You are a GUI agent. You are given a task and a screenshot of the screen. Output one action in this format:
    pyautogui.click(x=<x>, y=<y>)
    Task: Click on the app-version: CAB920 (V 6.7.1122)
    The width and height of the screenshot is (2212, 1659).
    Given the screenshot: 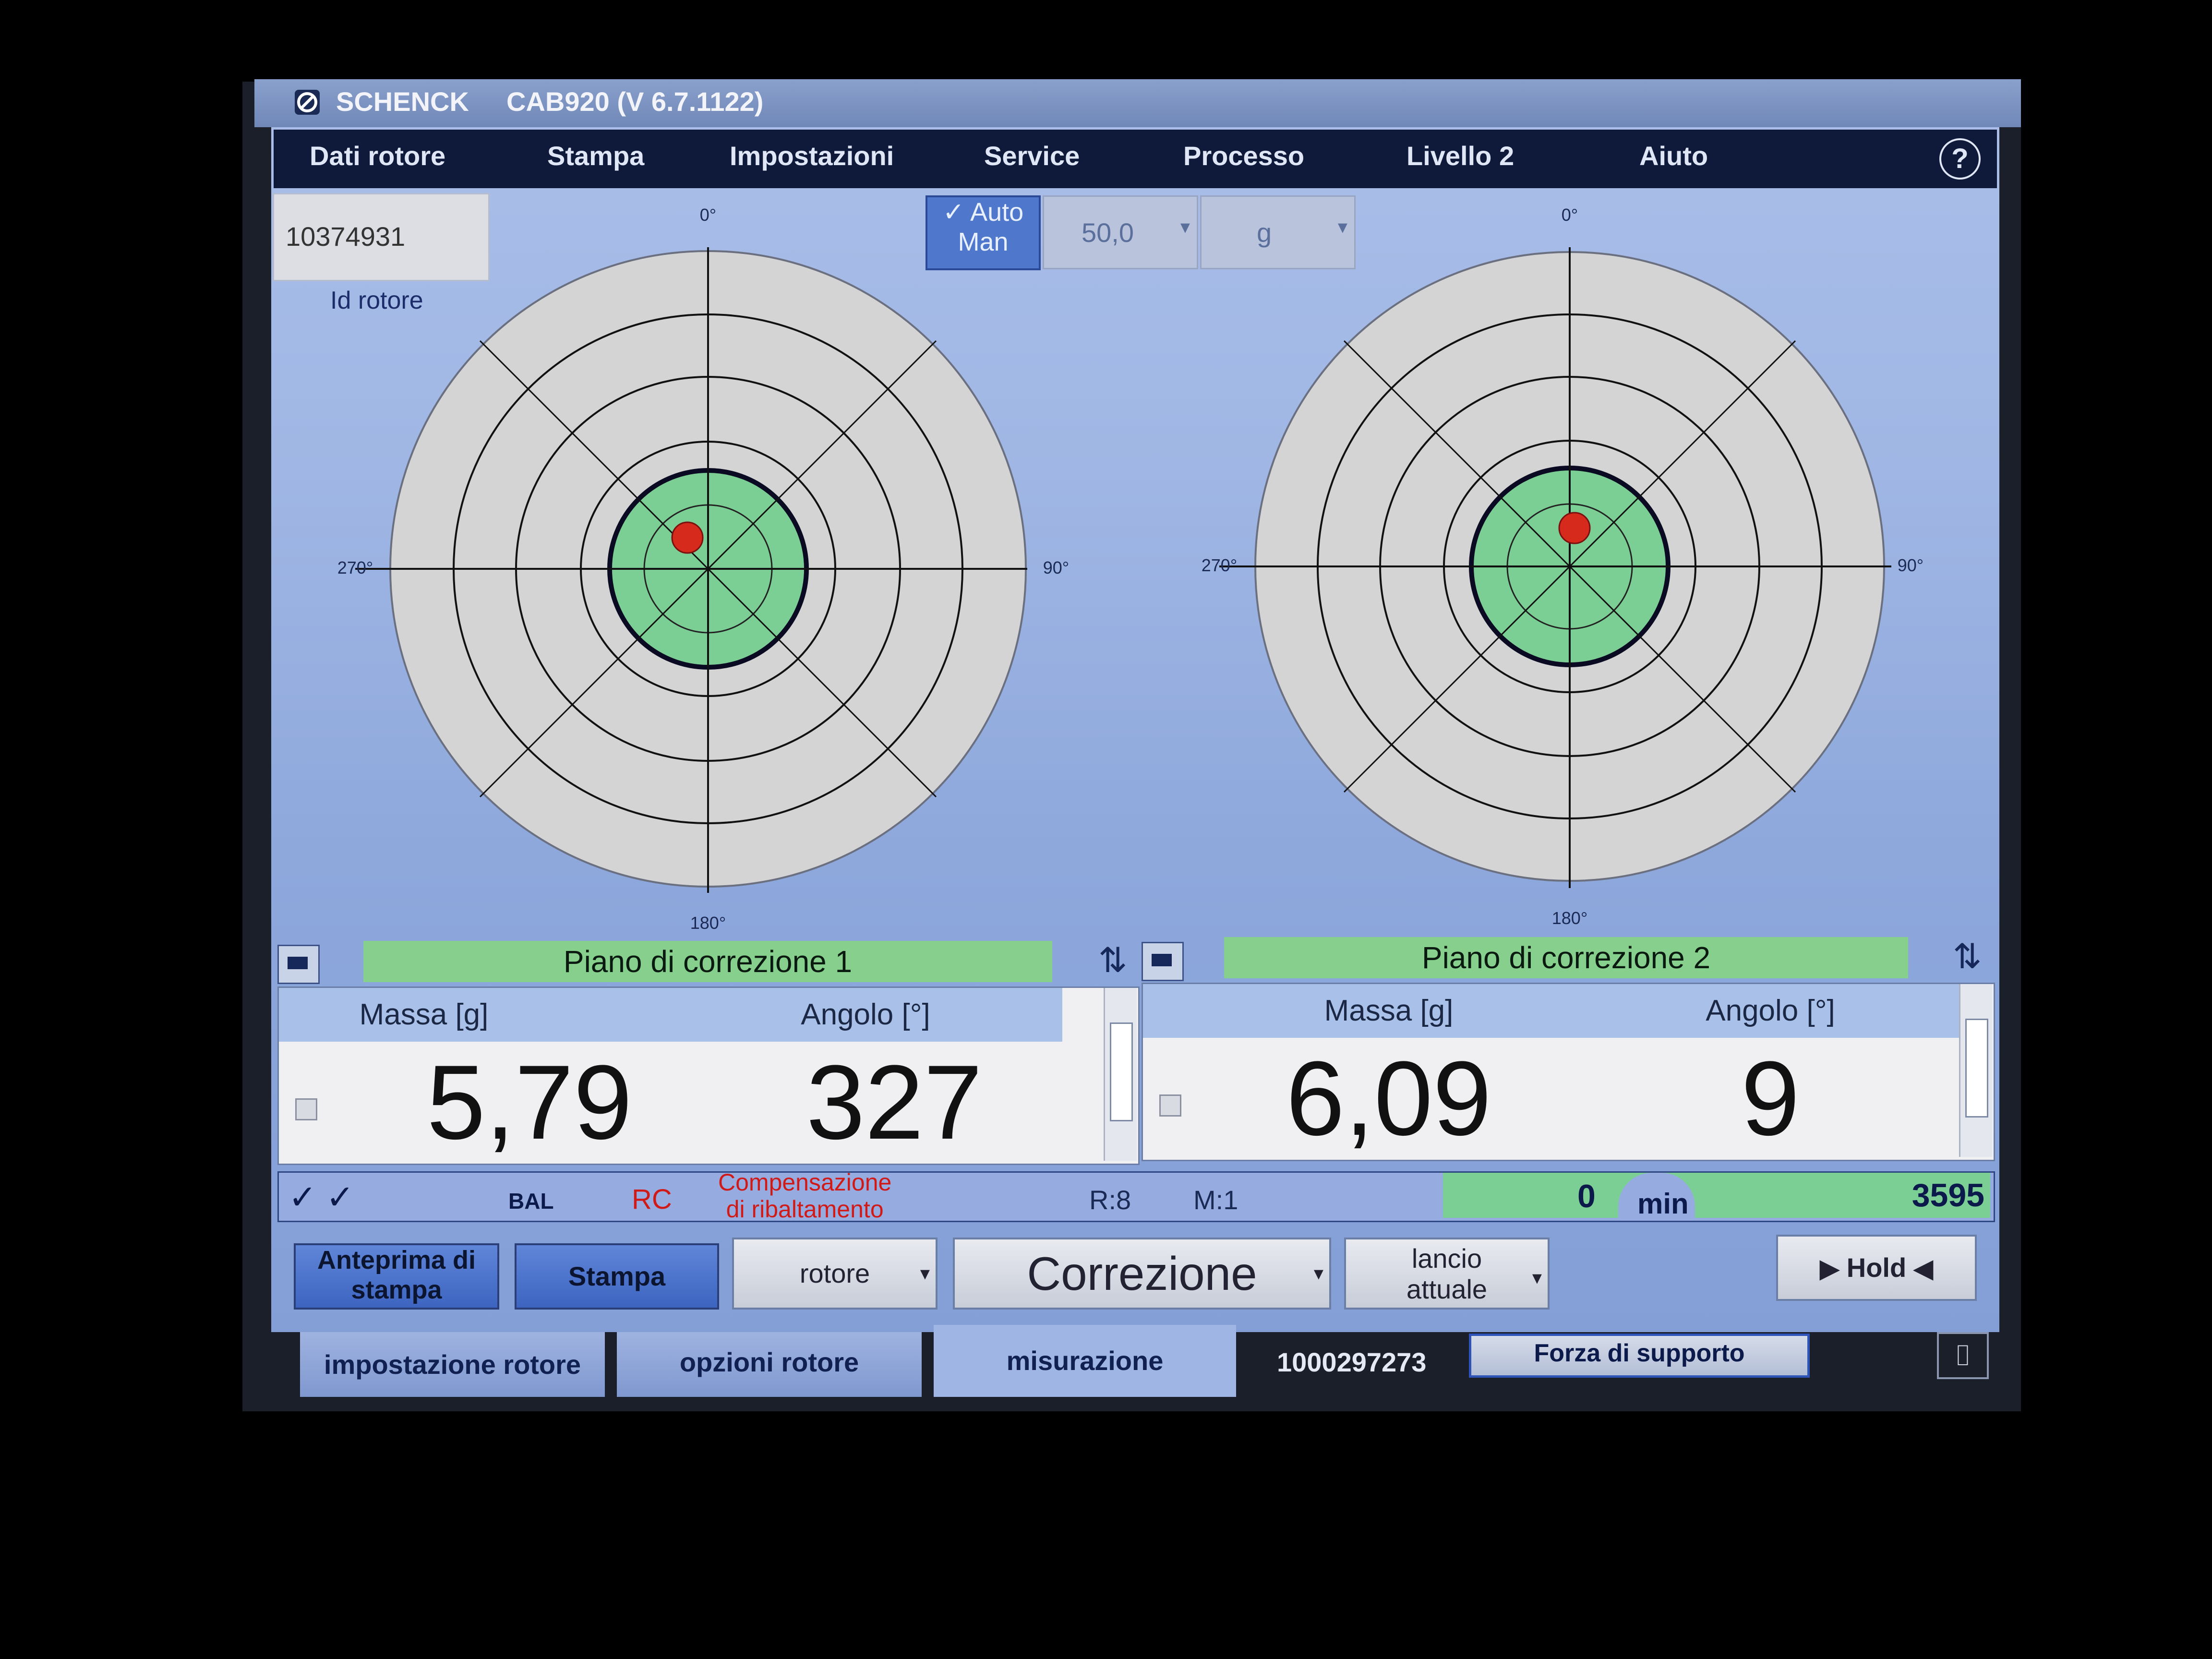 What is the action you would take?
    pyautogui.click(x=635, y=101)
    